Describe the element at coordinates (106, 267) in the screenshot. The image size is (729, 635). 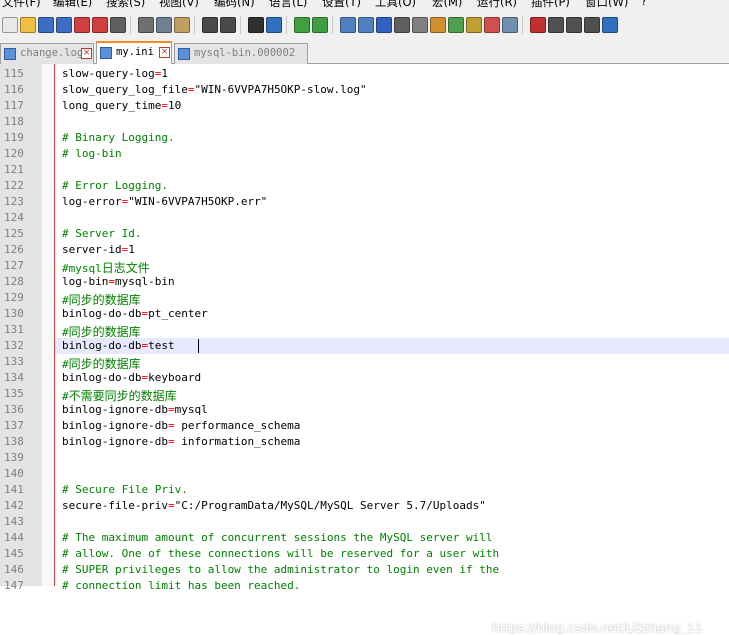
I see `code-line: #mysql日志文件` at that location.